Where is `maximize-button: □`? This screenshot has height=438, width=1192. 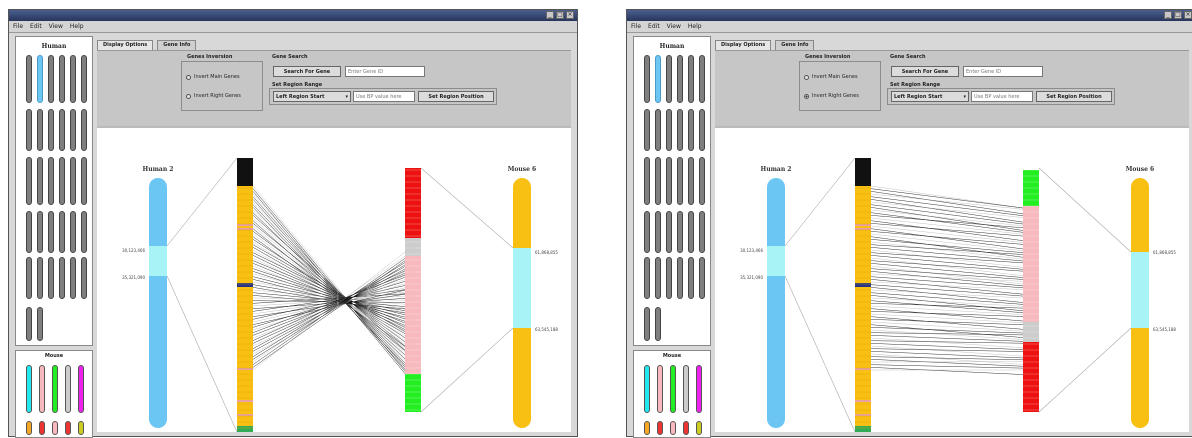
maximize-button: □ is located at coordinates (560, 15).